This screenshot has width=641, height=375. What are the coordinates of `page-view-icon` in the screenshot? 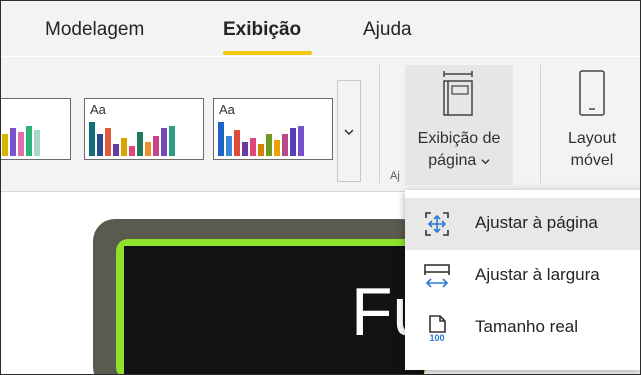 It's located at (458, 93).